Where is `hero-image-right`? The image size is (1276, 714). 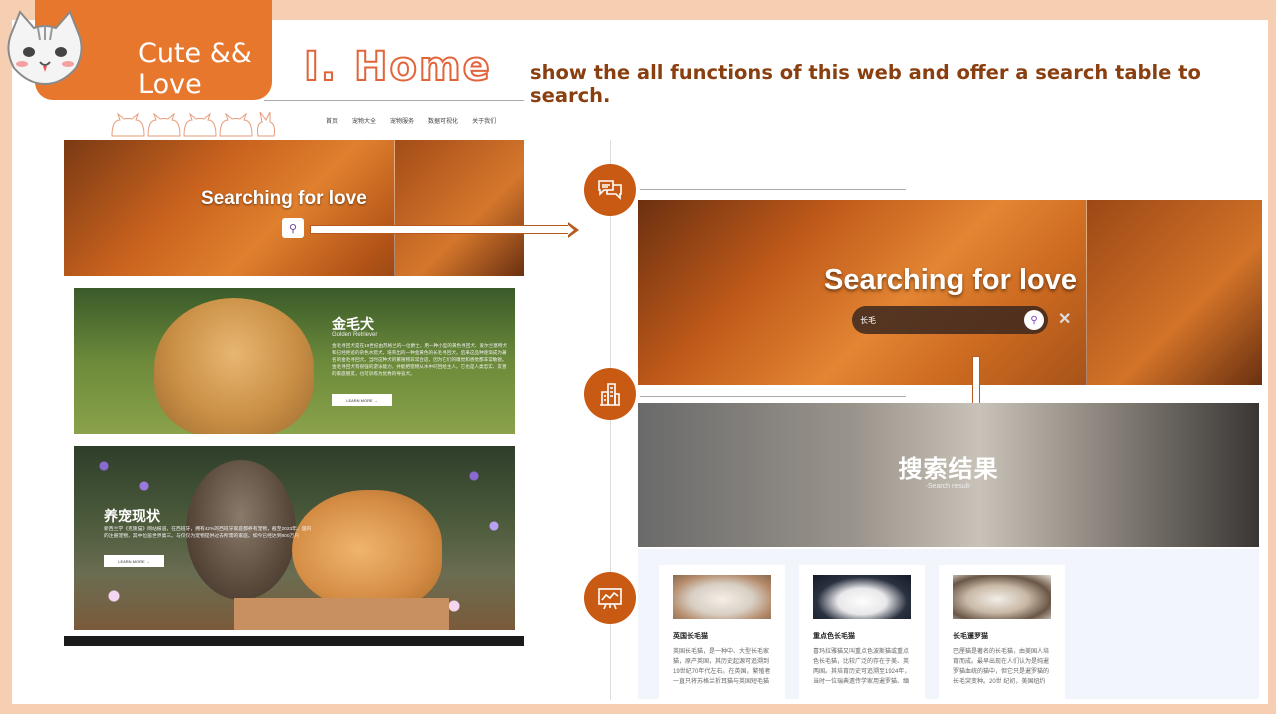 hero-image-right is located at coordinates (459, 208).